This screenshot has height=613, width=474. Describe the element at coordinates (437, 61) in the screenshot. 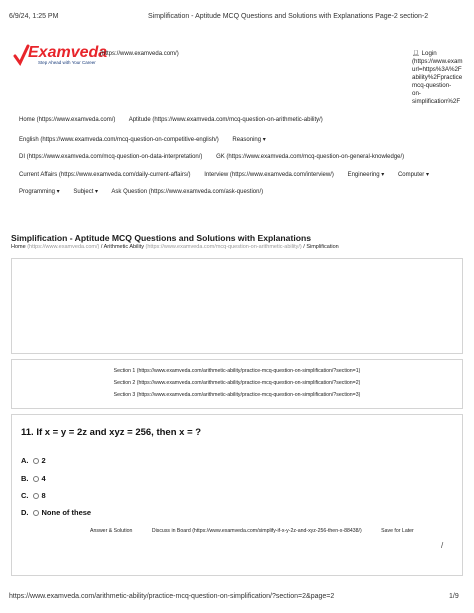

I see `login-url-line: (https://www.exam` at that location.